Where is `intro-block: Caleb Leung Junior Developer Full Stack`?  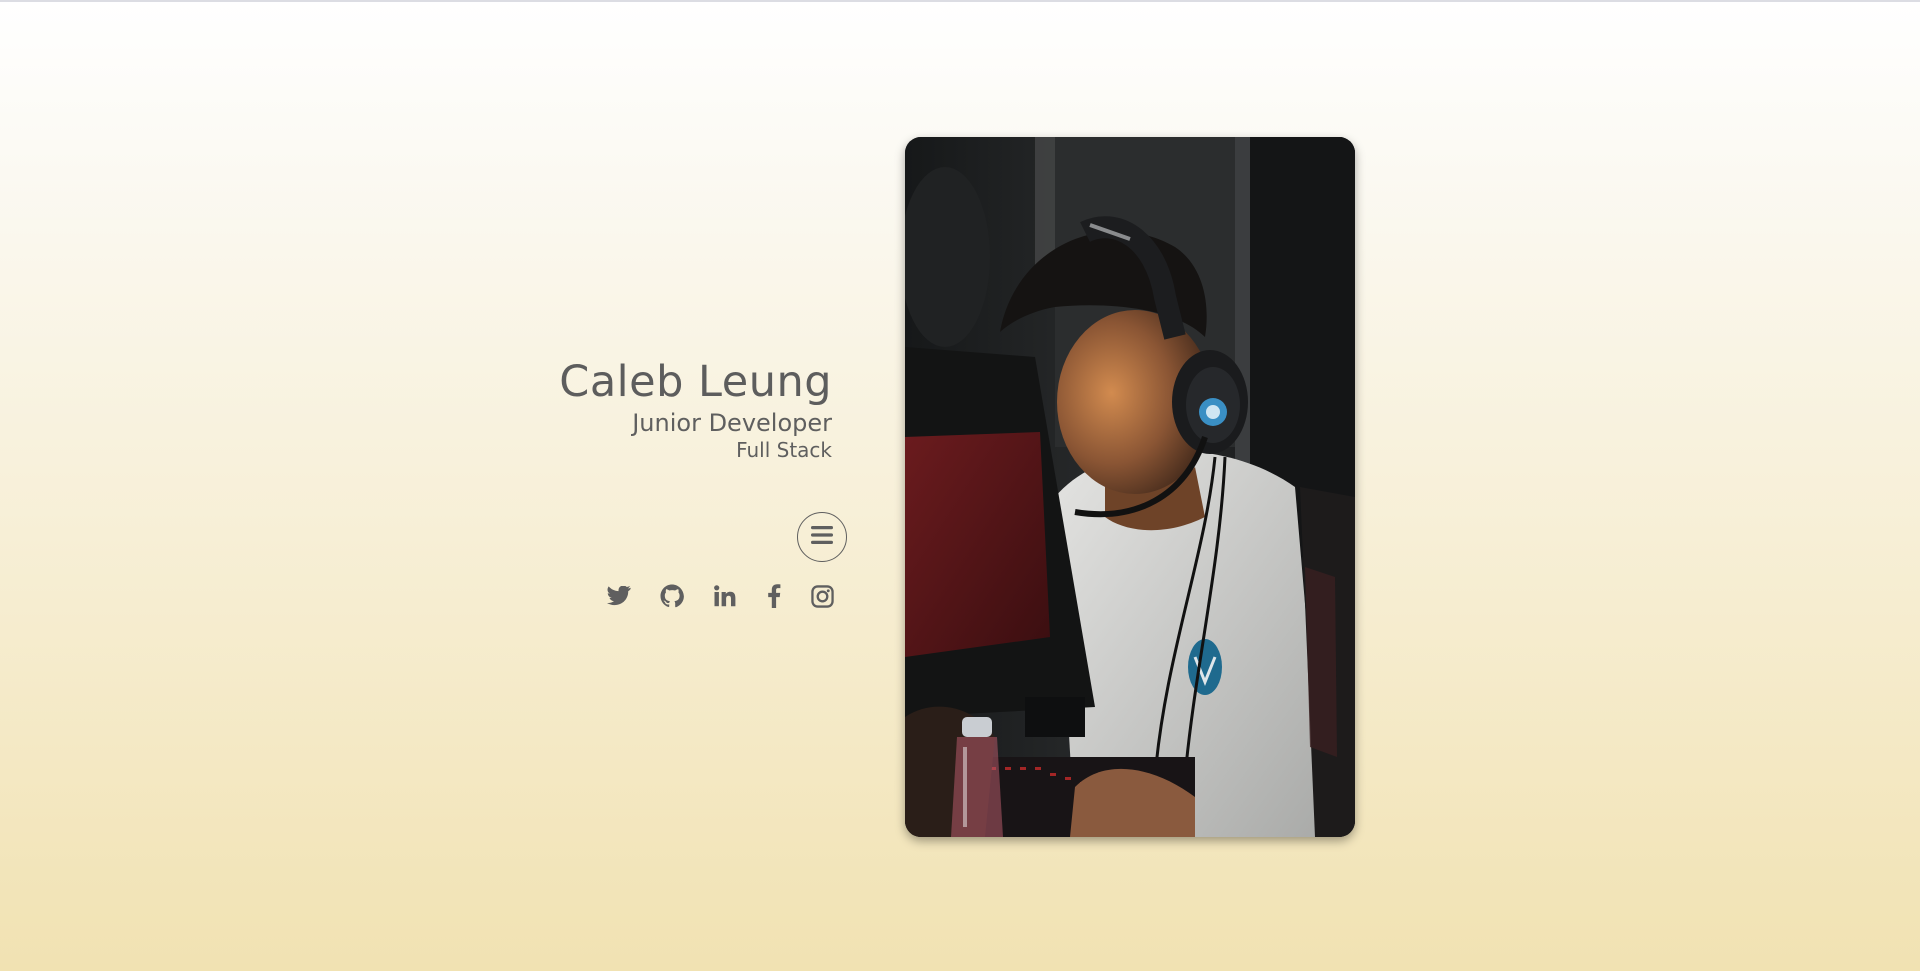
intro-block: Caleb Leung Junior Developer Full Stack is located at coordinates (695, 409).